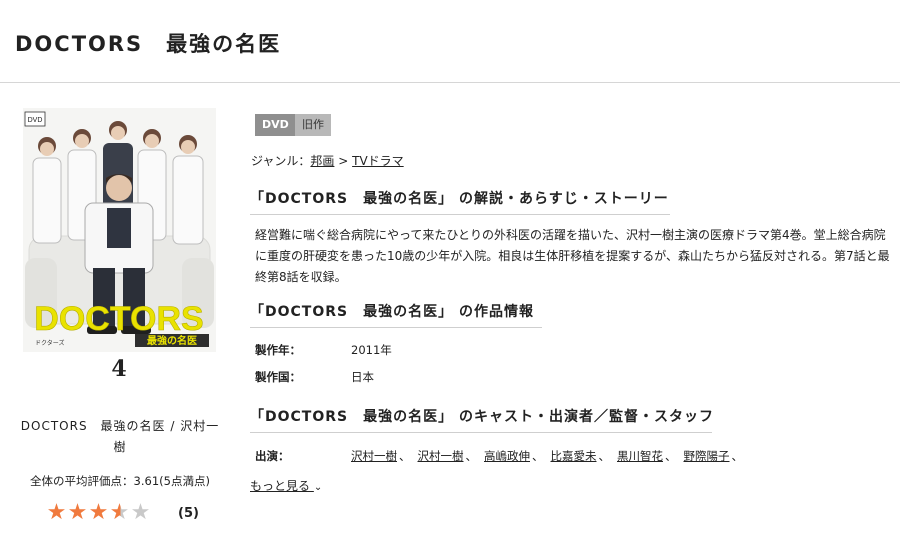 The height and width of the screenshot is (540, 900). Describe the element at coordinates (275, 125) in the screenshot. I see `dvd-tag: DVD` at that location.